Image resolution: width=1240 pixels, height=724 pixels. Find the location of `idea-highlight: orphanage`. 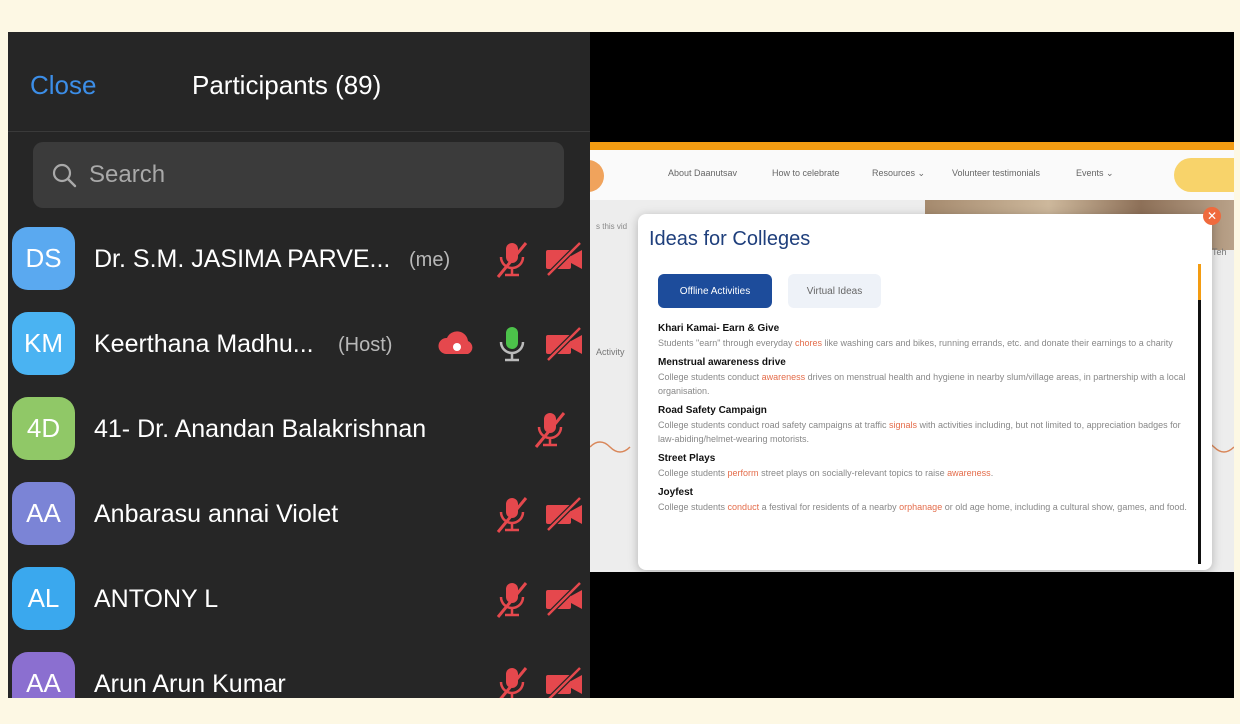

idea-highlight: orphanage is located at coordinates (921, 507).